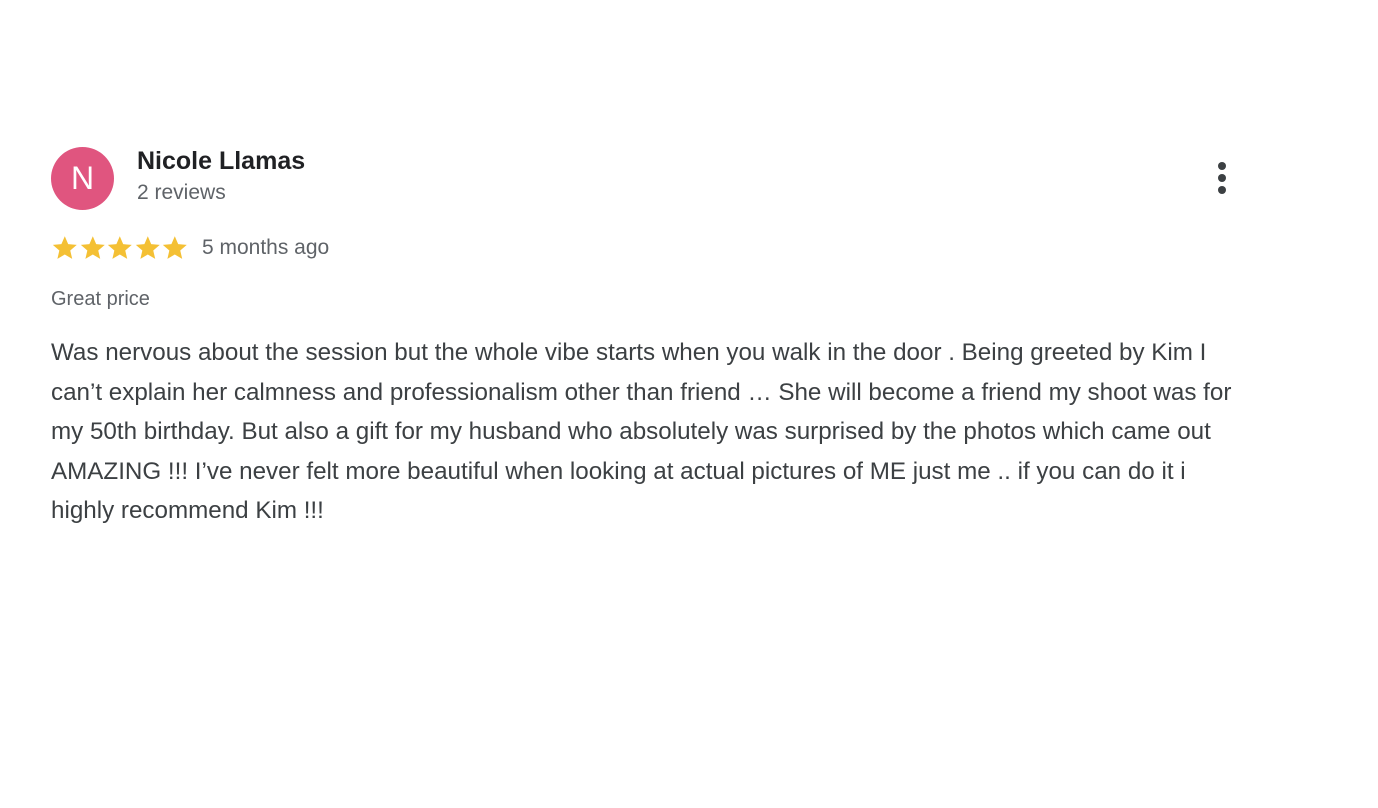 The width and height of the screenshot is (1378, 808). I want to click on star-rating, so click(120, 248).